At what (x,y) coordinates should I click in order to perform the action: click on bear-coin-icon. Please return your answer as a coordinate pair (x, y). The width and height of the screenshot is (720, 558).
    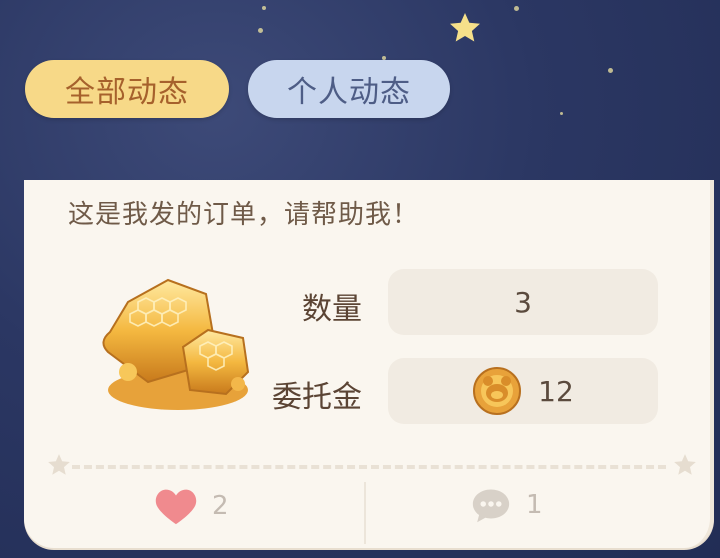
    Looking at the image, I should click on (497, 391).